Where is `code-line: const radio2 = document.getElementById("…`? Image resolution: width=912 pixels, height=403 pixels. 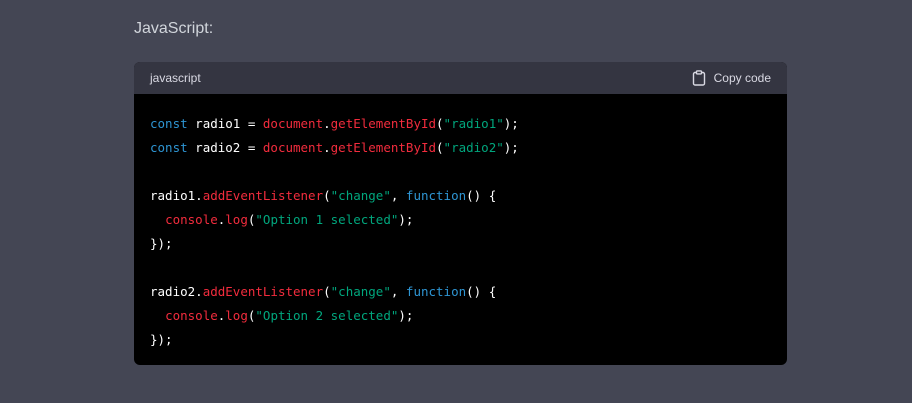 code-line: const radio2 = document.getElementById("… is located at coordinates (460, 148).